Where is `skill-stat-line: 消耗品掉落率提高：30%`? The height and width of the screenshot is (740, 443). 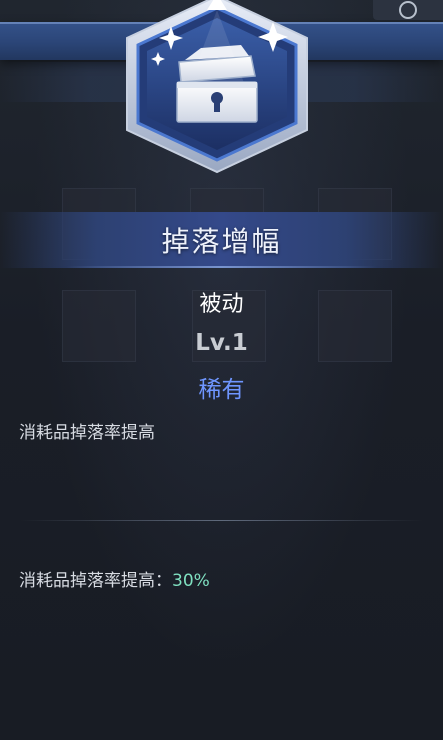 skill-stat-line: 消耗品掉落率提高：30% is located at coordinates (114, 578).